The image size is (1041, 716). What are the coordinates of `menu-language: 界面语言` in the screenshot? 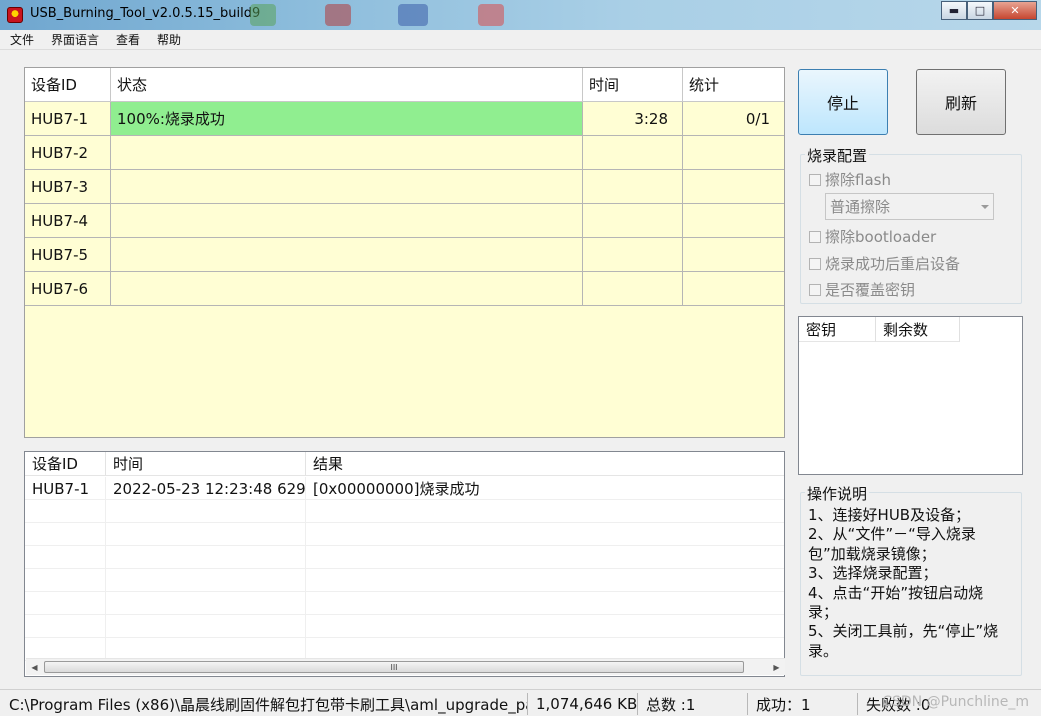 It's located at (75, 39).